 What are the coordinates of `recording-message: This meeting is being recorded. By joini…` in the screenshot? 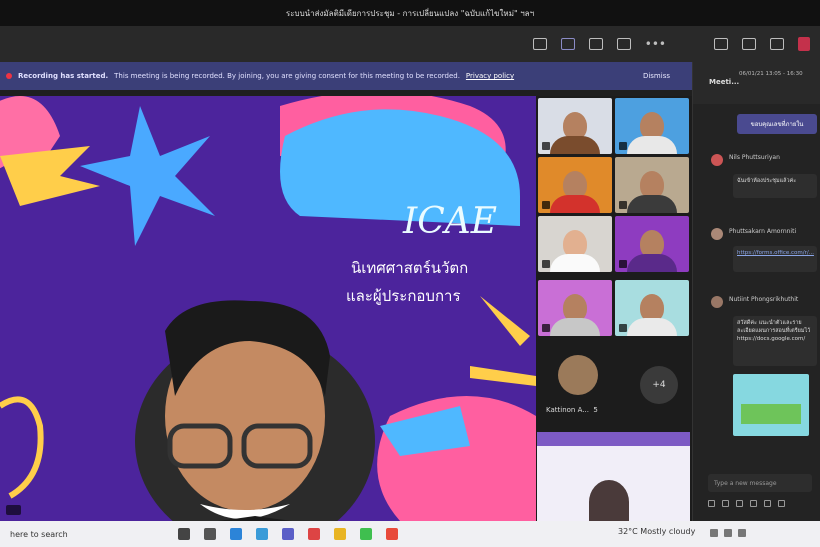 It's located at (287, 76).